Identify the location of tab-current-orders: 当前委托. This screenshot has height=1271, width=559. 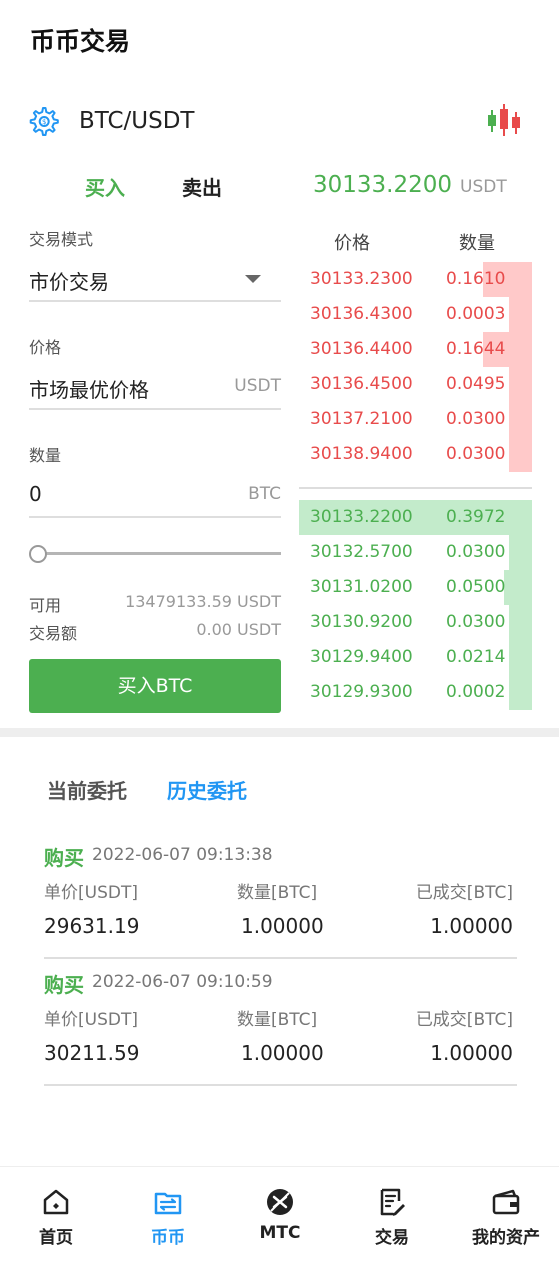
(87, 789).